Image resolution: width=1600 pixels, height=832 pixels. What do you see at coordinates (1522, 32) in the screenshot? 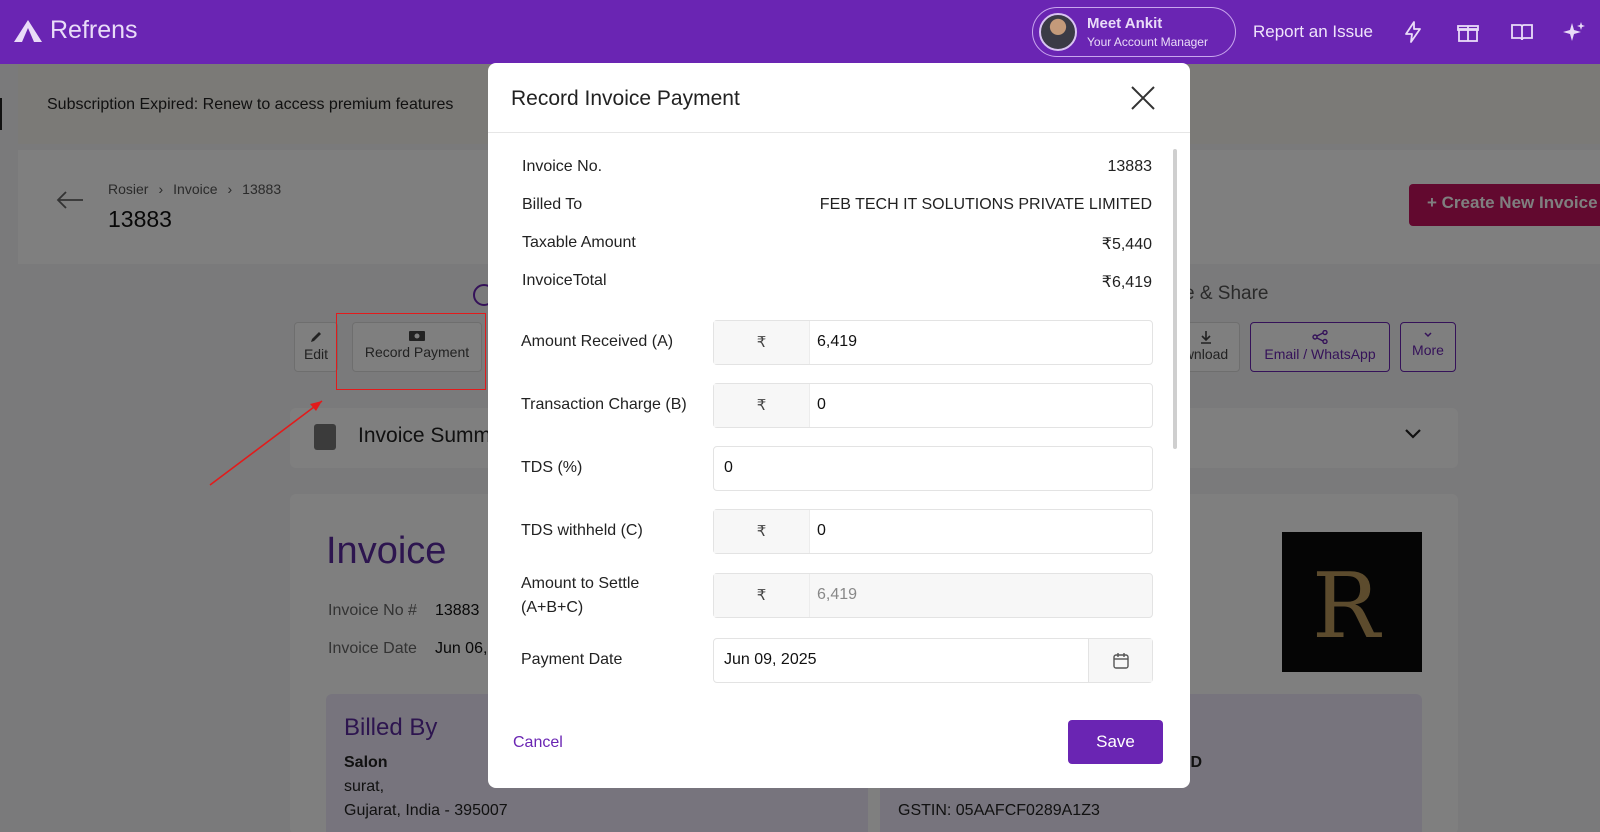
I see `book-icon` at bounding box center [1522, 32].